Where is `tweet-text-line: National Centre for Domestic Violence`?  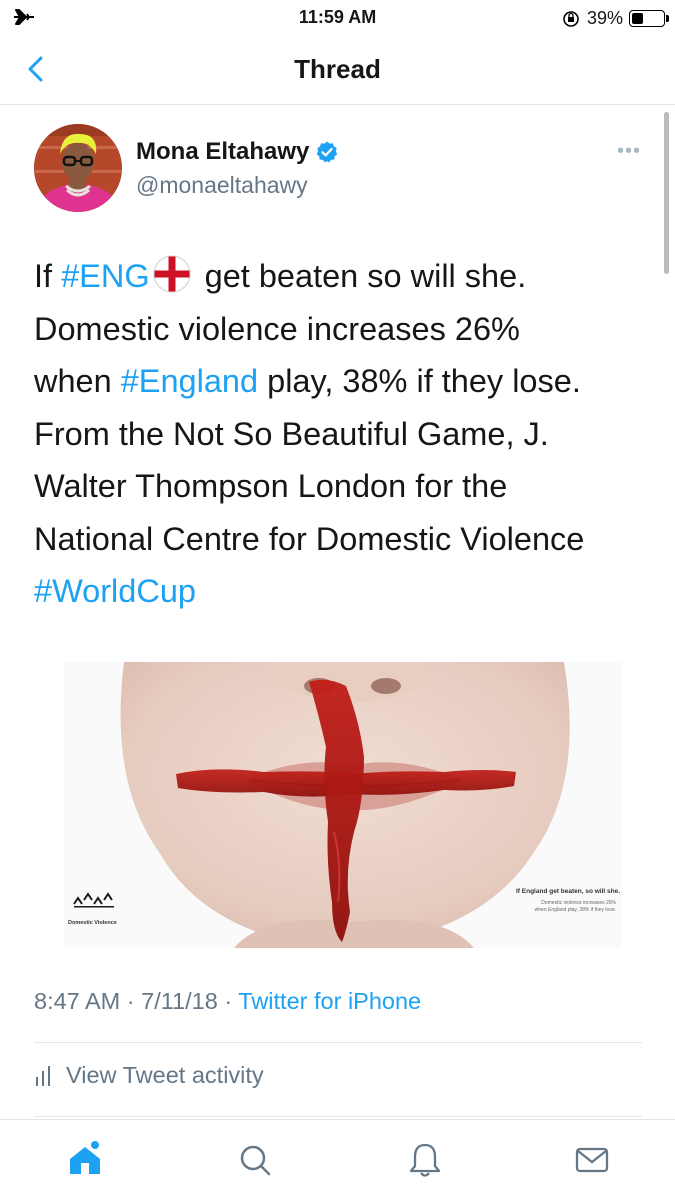 tweet-text-line: National Centre for Domestic Violence is located at coordinates (309, 538).